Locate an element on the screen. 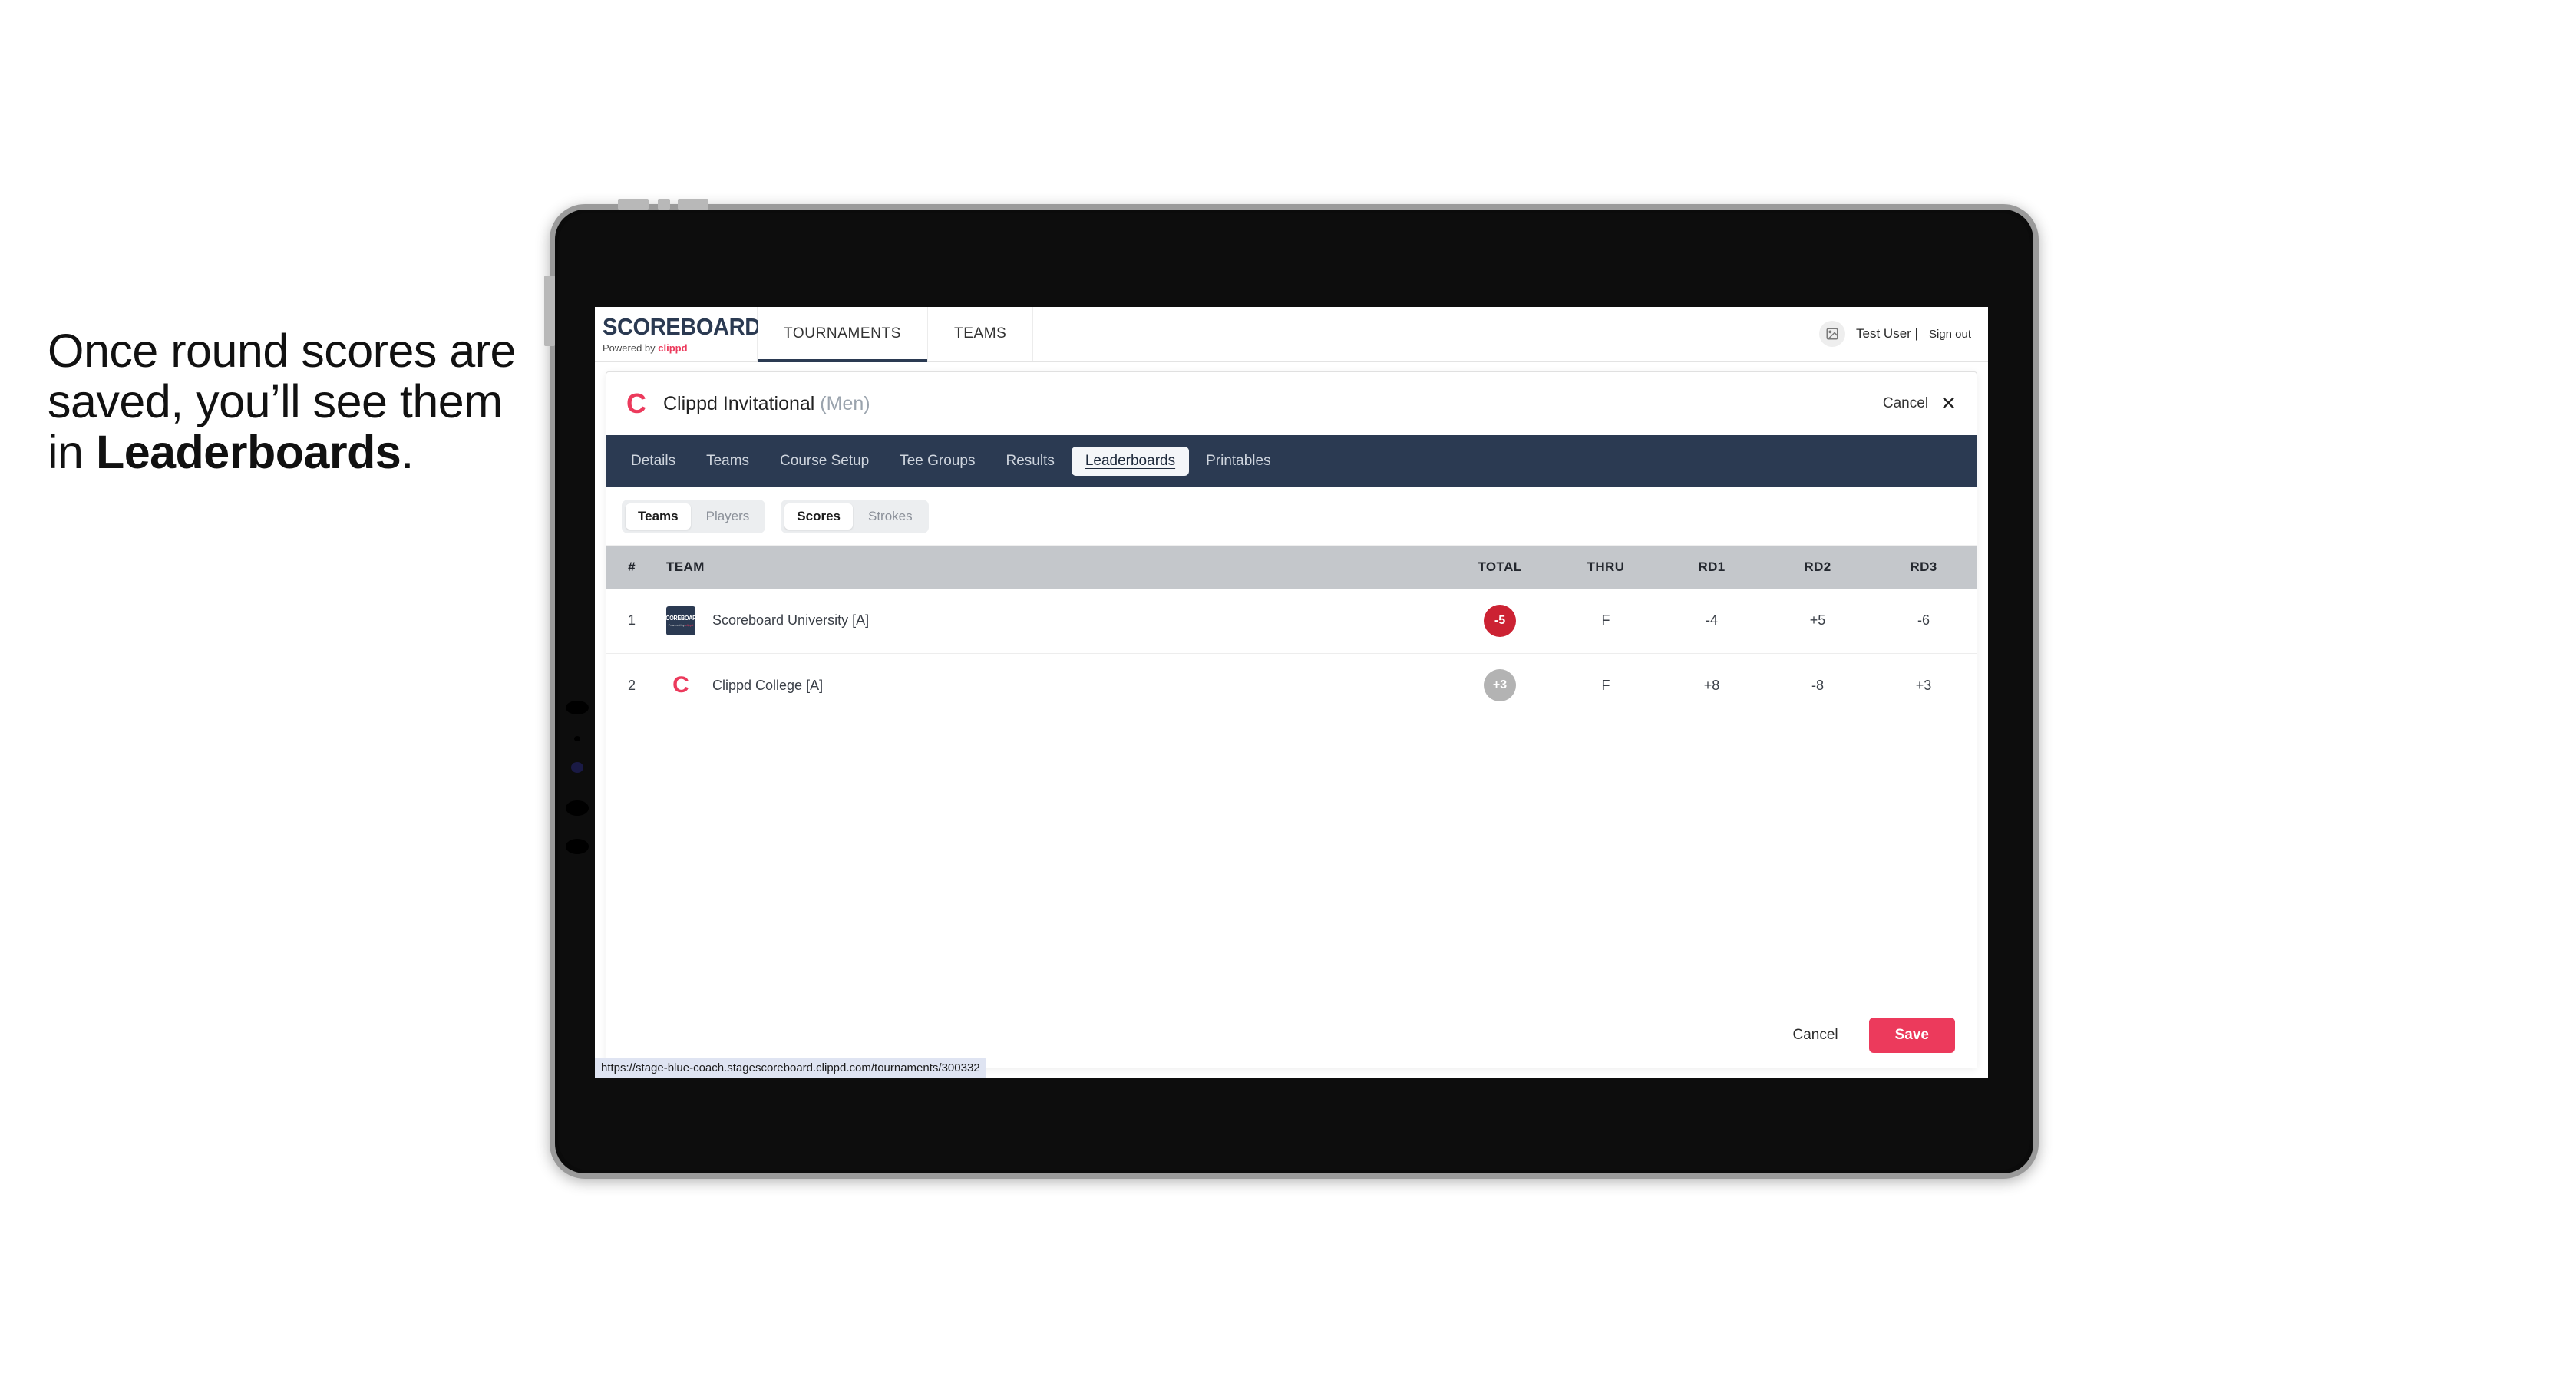 The height and width of the screenshot is (1386, 2576). scoreboard-university-logo-icon: SCOREBOARD Powered by clippd is located at coordinates (680, 620).